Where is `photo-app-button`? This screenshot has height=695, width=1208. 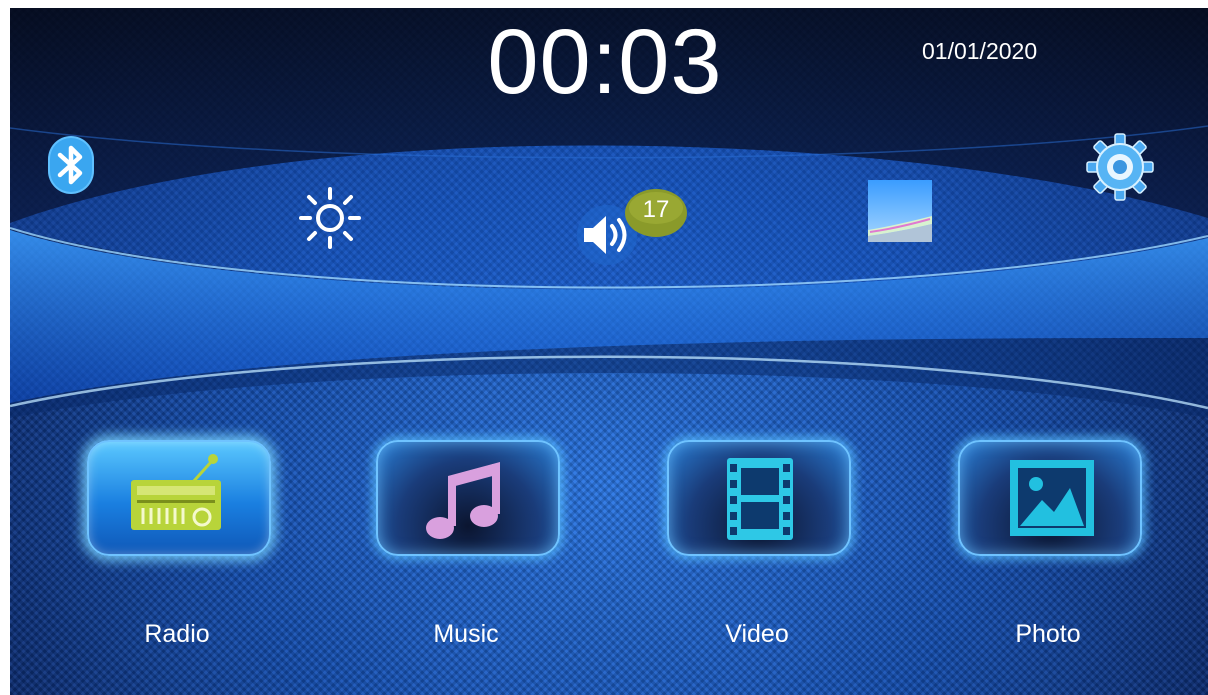
photo-app-button is located at coordinates (1050, 498).